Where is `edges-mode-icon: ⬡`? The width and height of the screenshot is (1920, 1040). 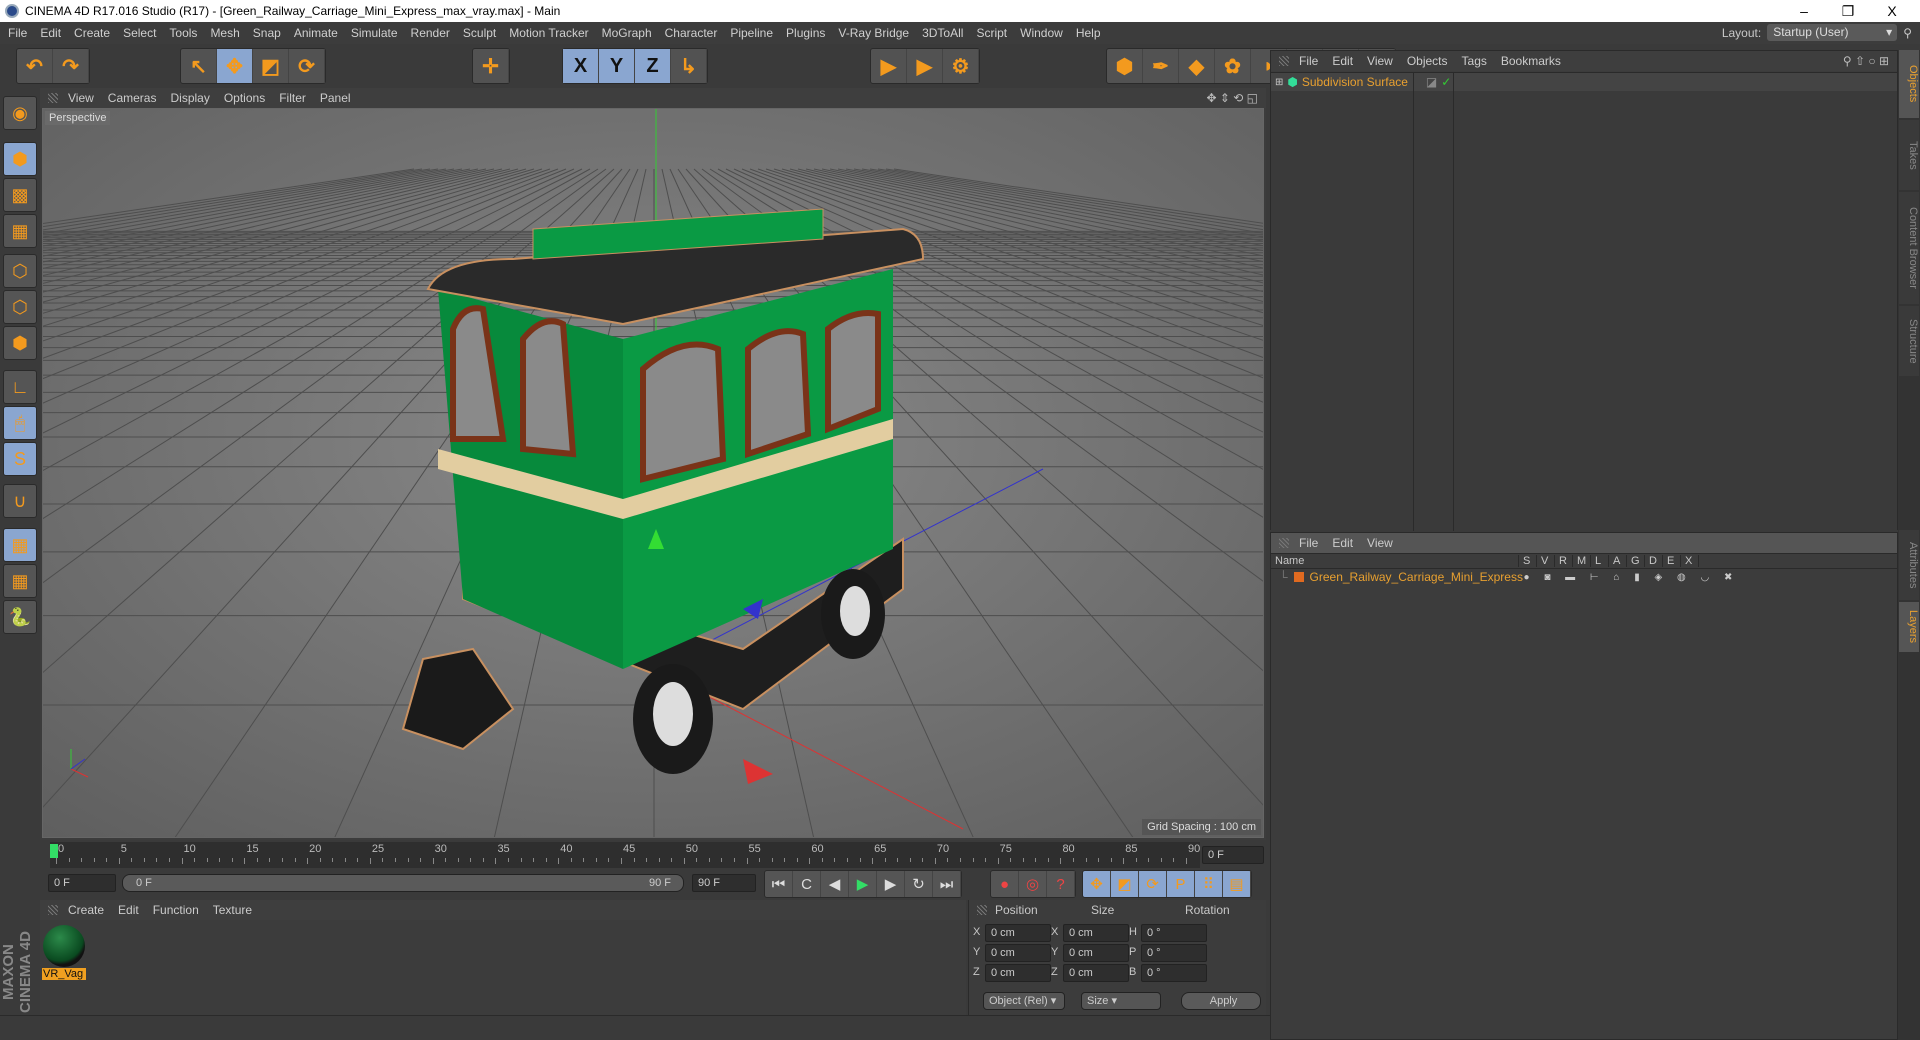 edges-mode-icon: ⬡ is located at coordinates (20, 307).